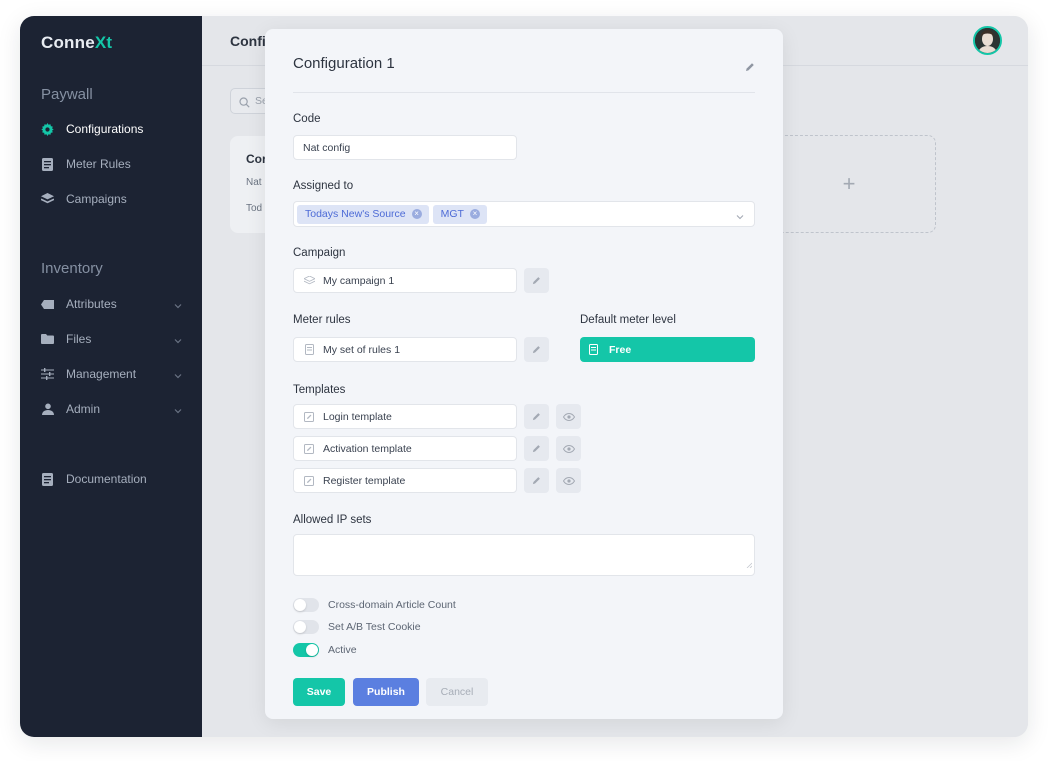 The width and height of the screenshot is (1048, 761). I want to click on campaign-select: My campaign 1, so click(405, 280).